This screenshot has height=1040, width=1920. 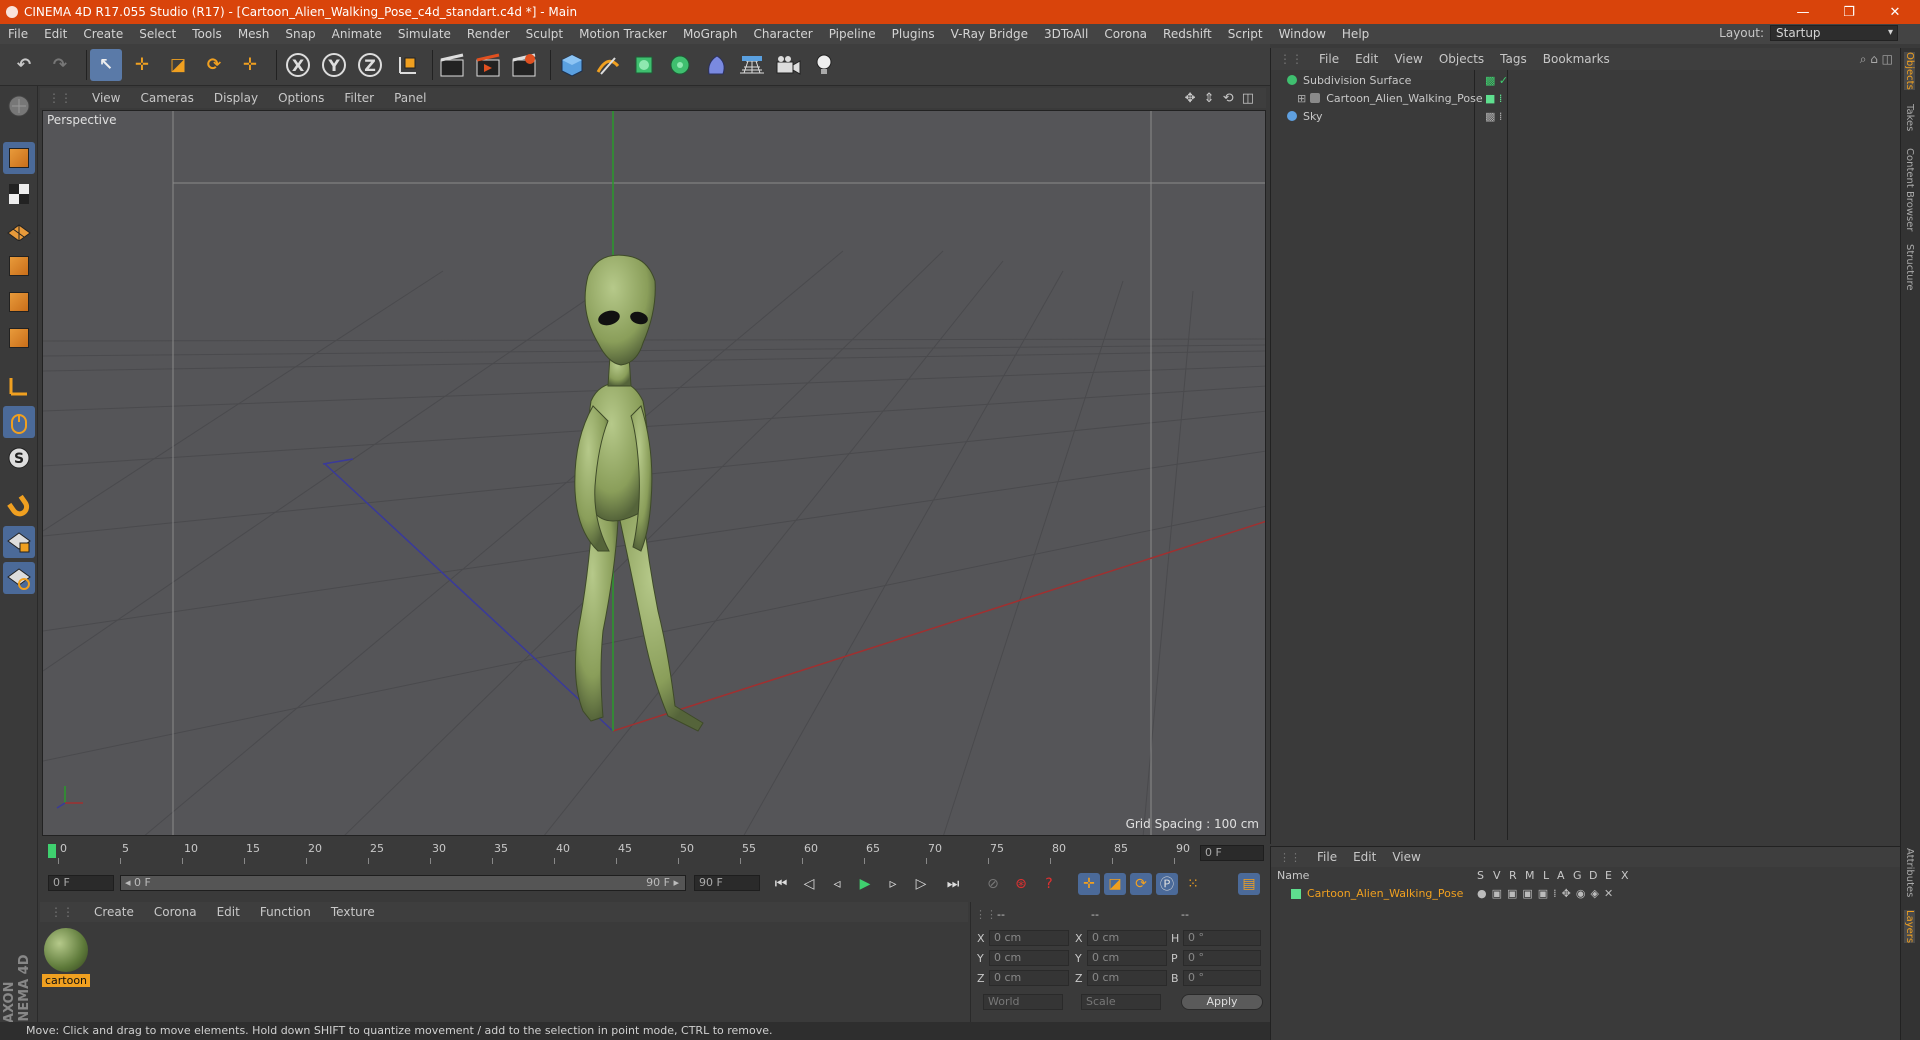 I want to click on layer-row: Cartoon_Alien_Walking_Pose ●▣▣▣▣⁞✥◉◈✕, so click(x=1586, y=894).